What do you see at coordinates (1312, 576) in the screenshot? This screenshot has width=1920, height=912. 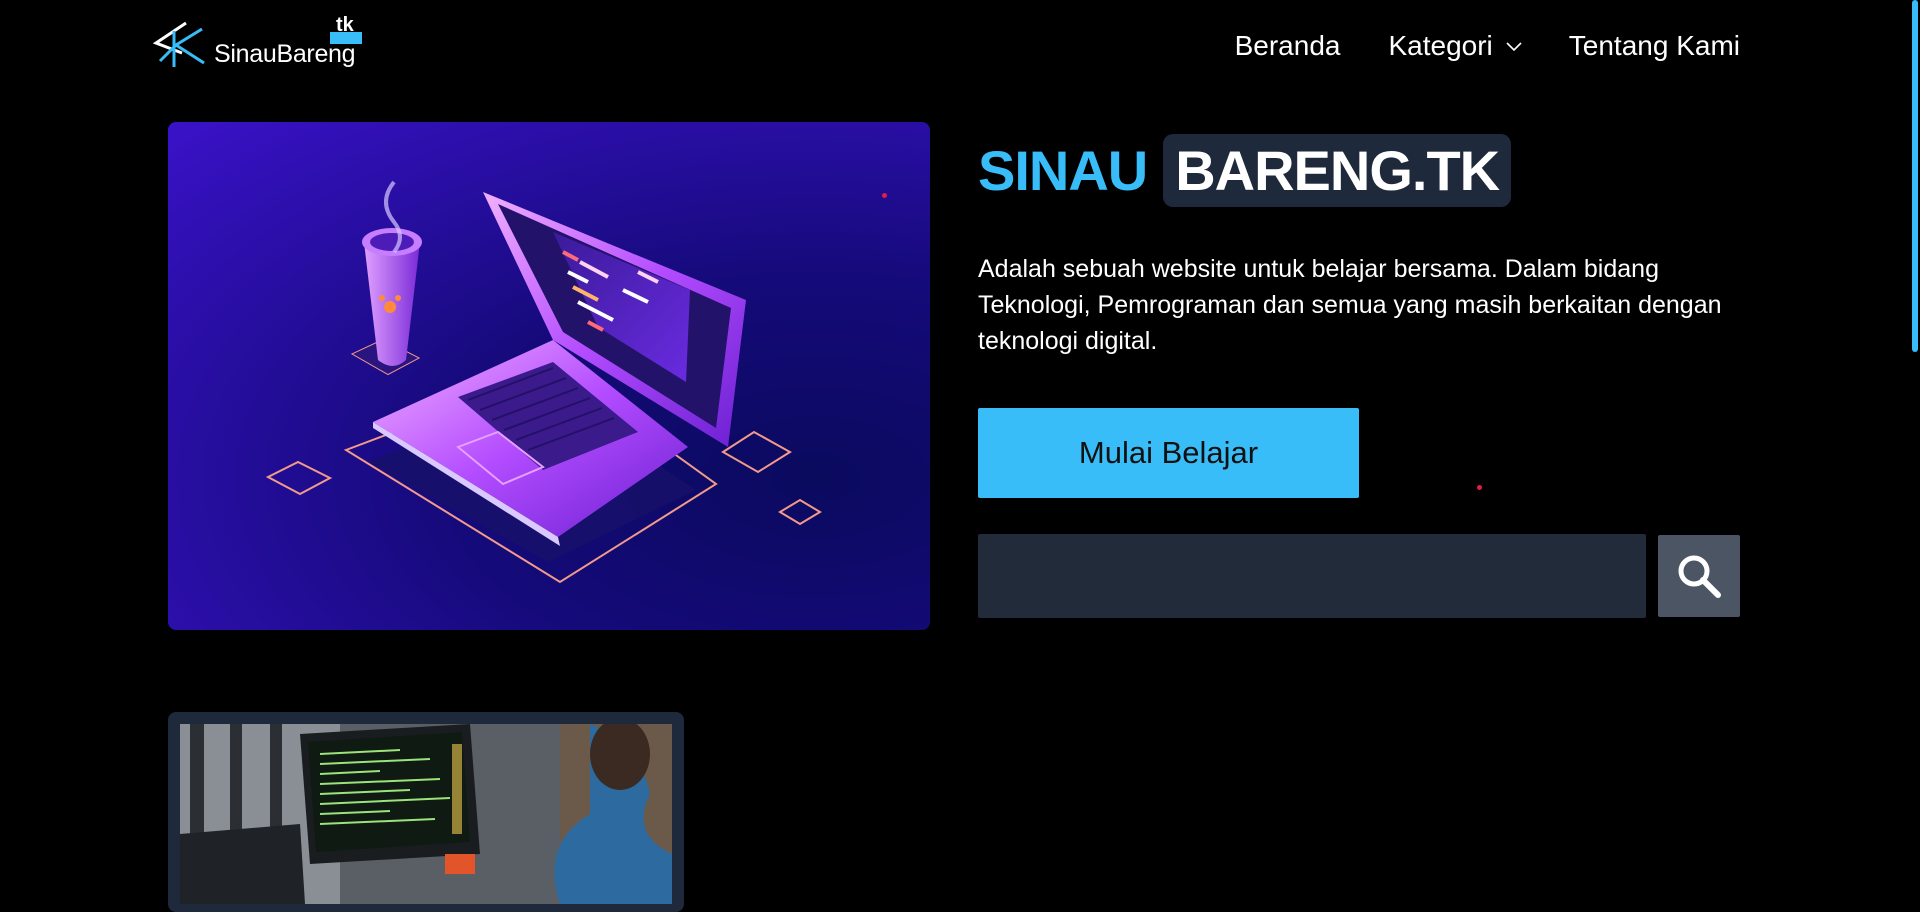 I see `search-input` at bounding box center [1312, 576].